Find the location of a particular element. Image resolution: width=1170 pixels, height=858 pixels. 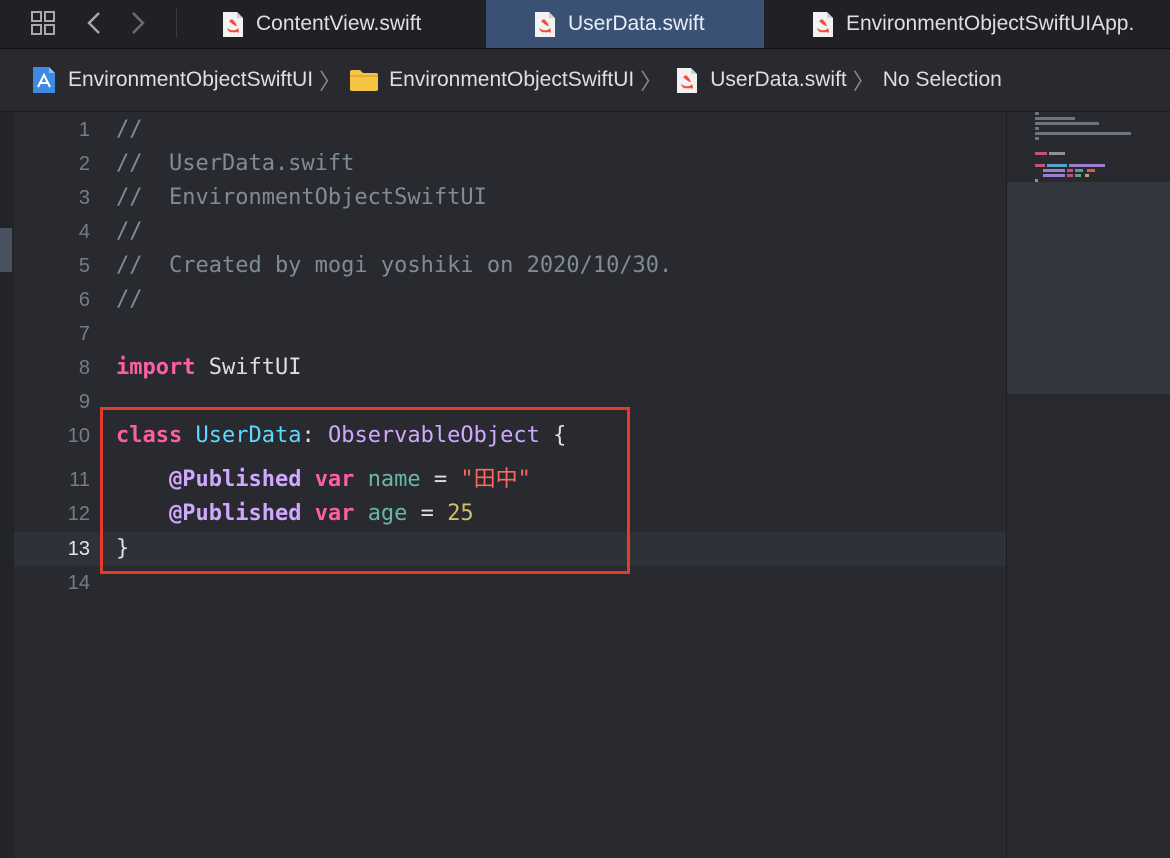

code-line: 3 // EnvironmentObjectSwiftUI is located at coordinates (510, 198).